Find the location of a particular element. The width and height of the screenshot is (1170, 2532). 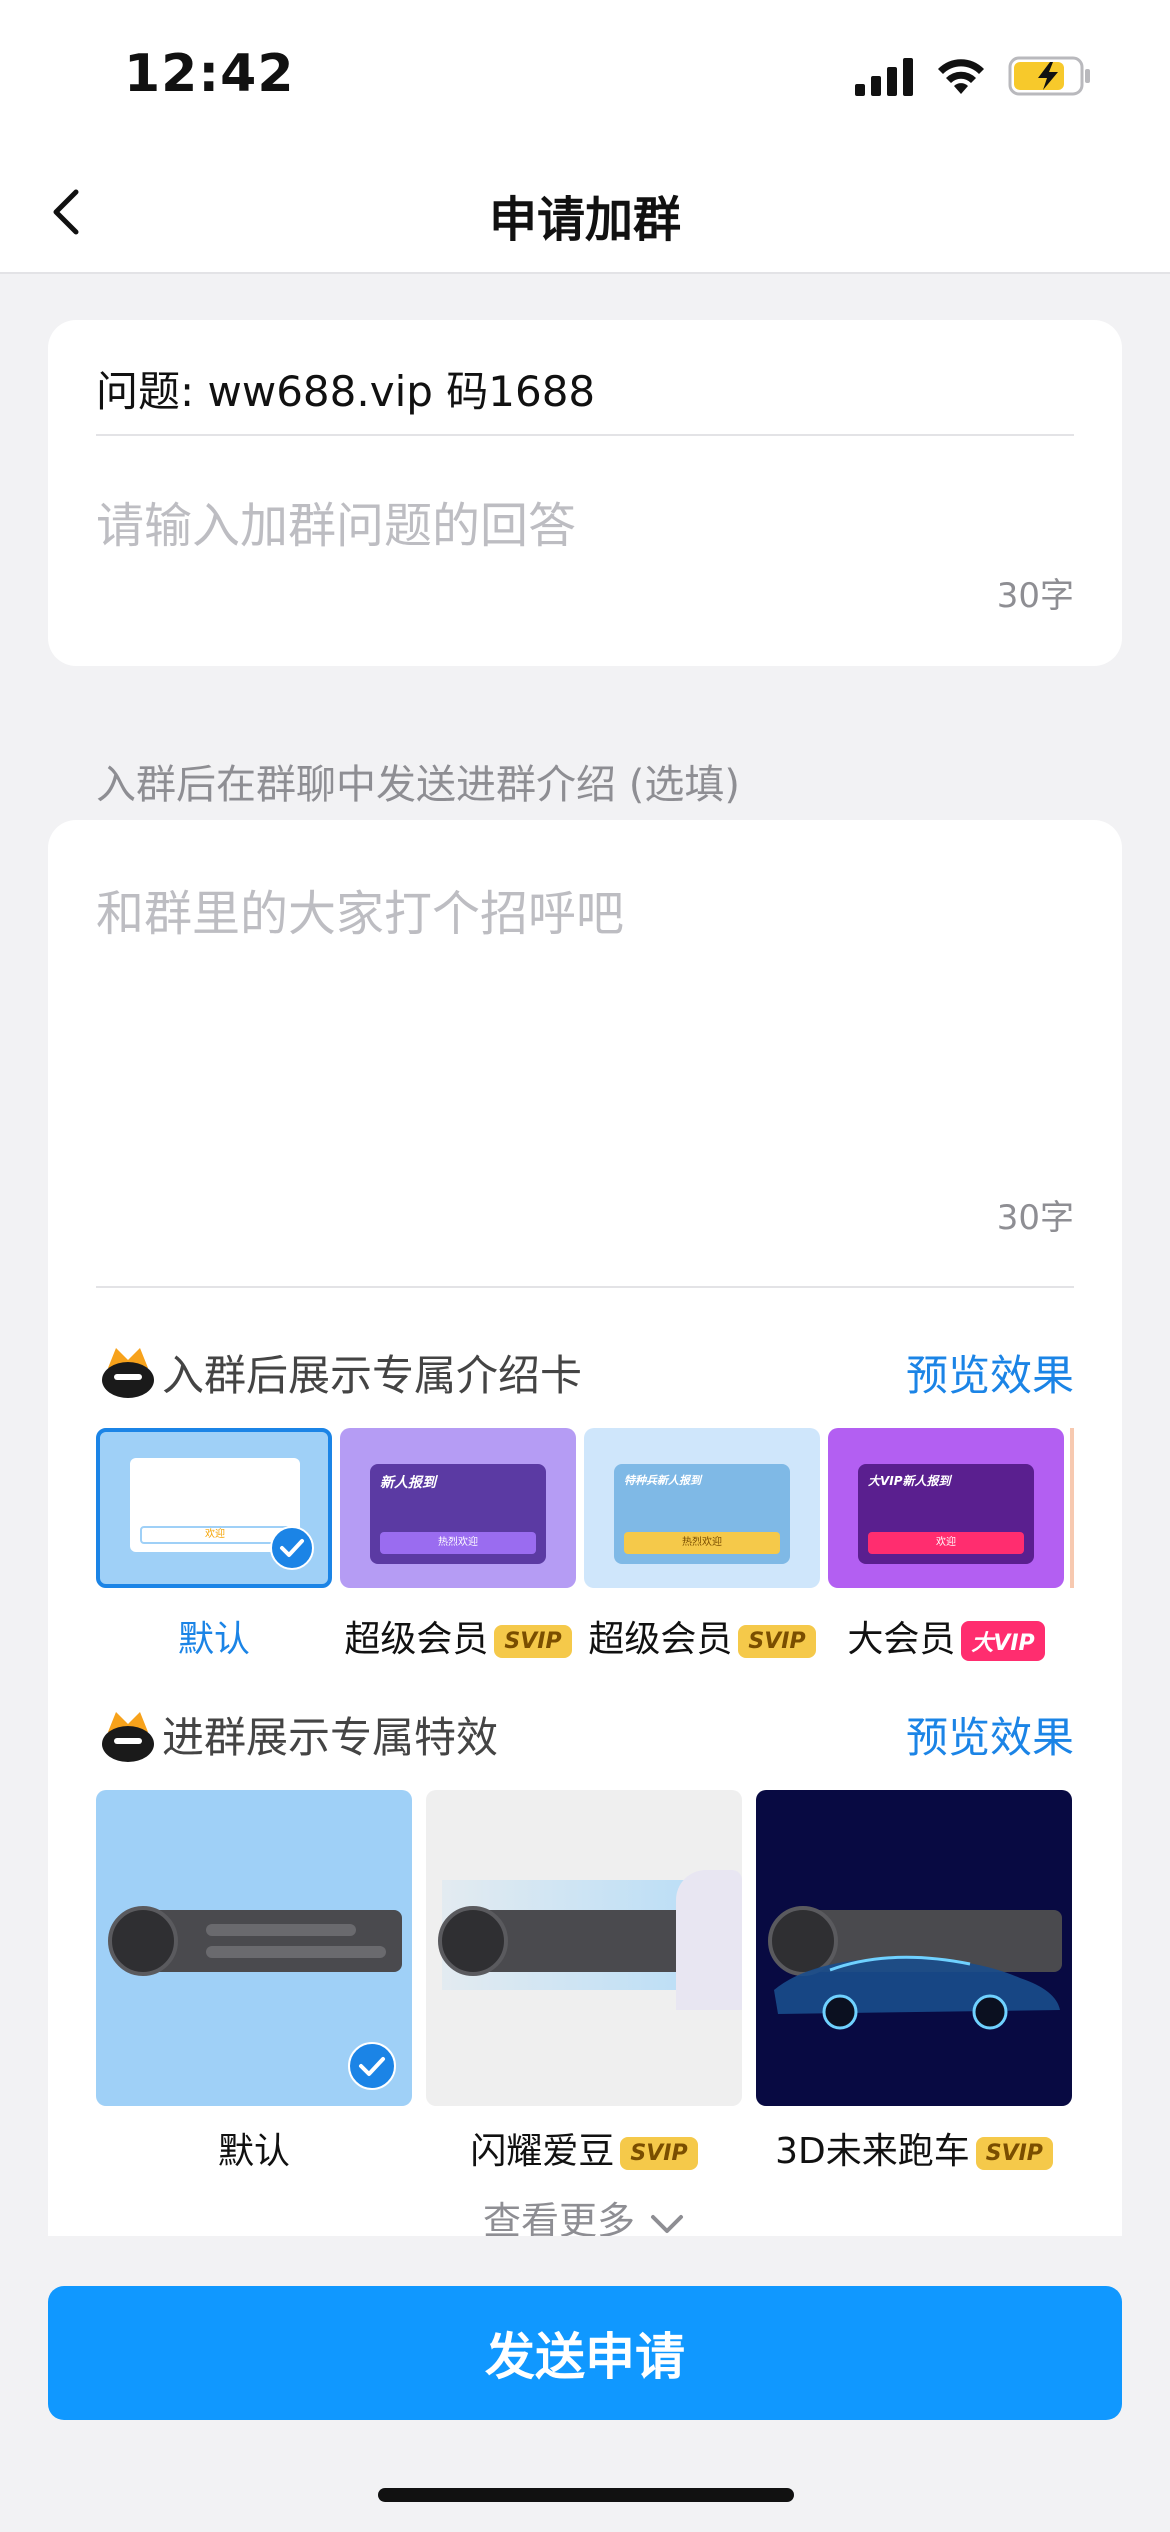

intro-char-count: 30字 is located at coordinates (1035, 1218).